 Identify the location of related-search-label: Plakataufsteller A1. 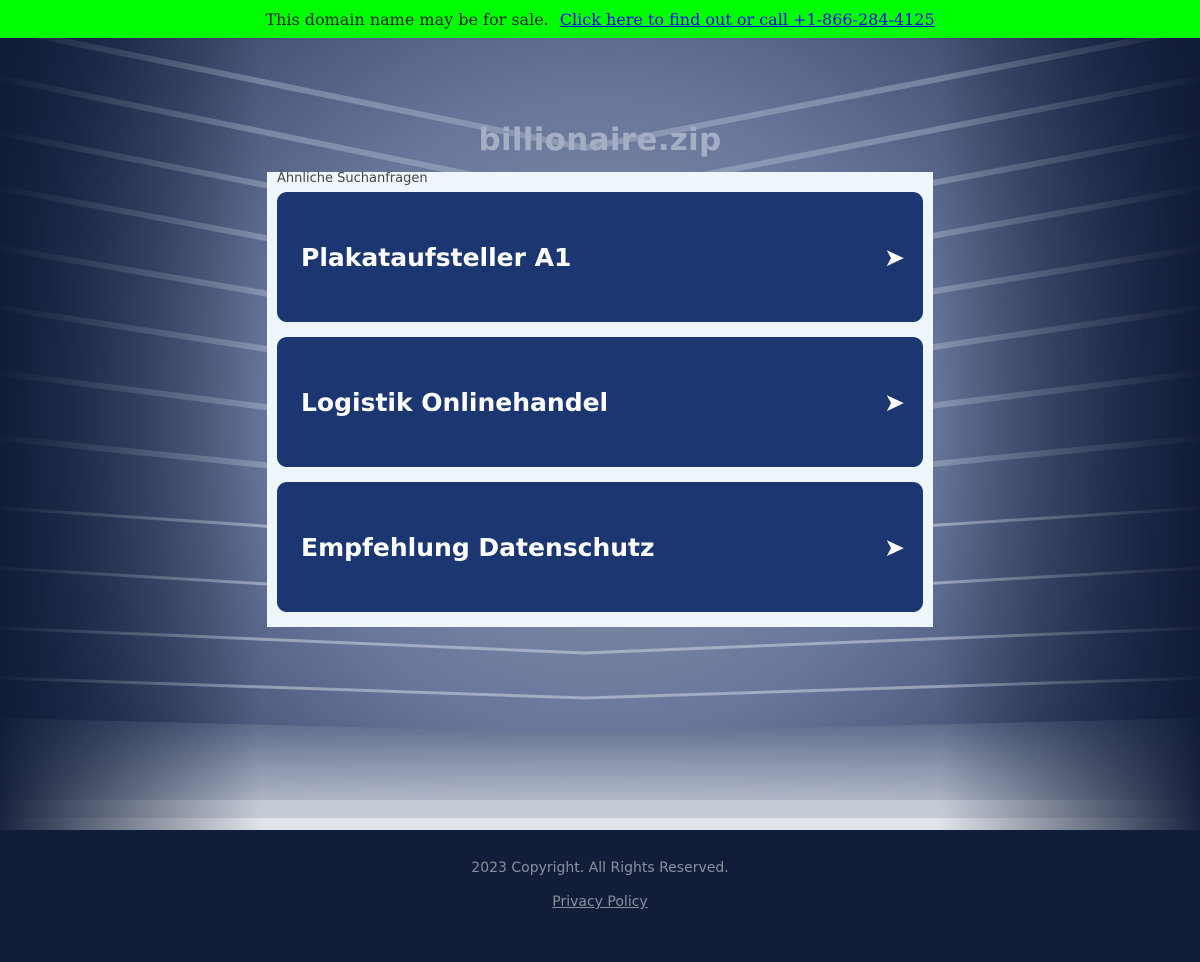
(436, 257).